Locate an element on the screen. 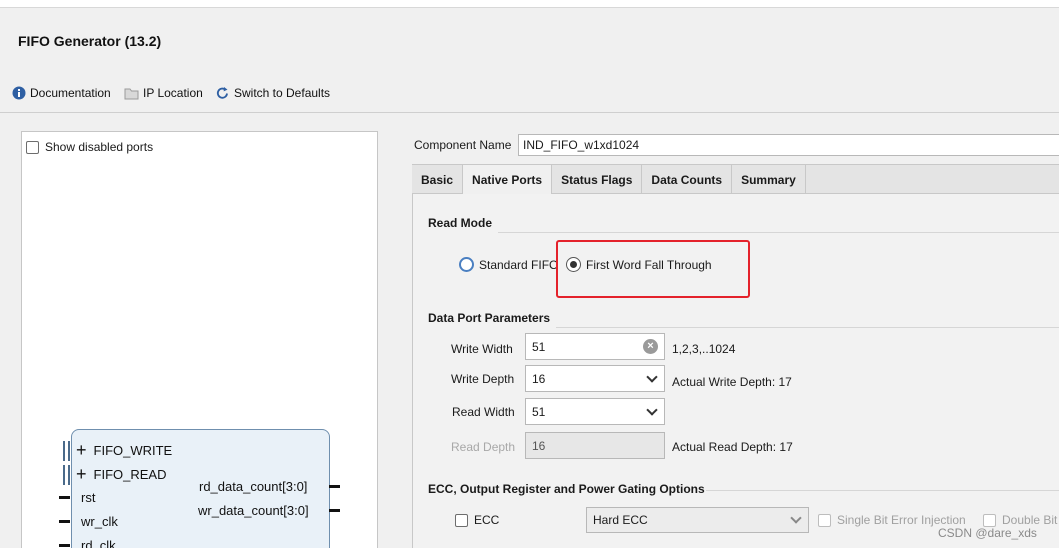 The image size is (1059, 548). info-icon is located at coordinates (19, 93).